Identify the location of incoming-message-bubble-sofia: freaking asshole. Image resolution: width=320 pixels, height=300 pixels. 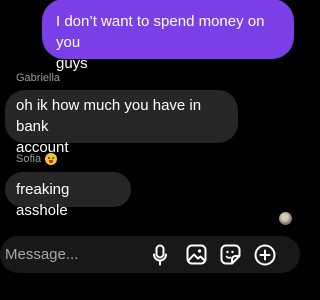
(68, 195).